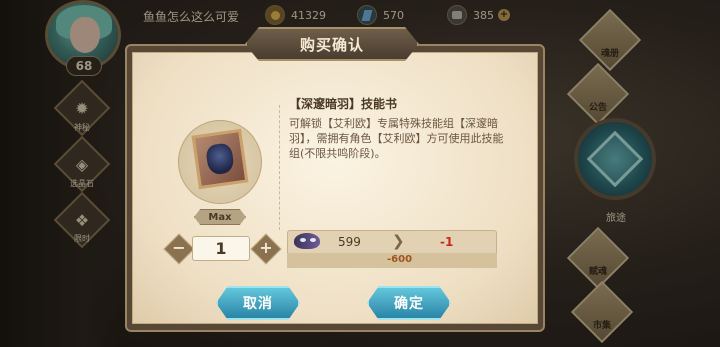 The height and width of the screenshot is (347, 720). I want to click on cancel-button: 取消, so click(258, 303).